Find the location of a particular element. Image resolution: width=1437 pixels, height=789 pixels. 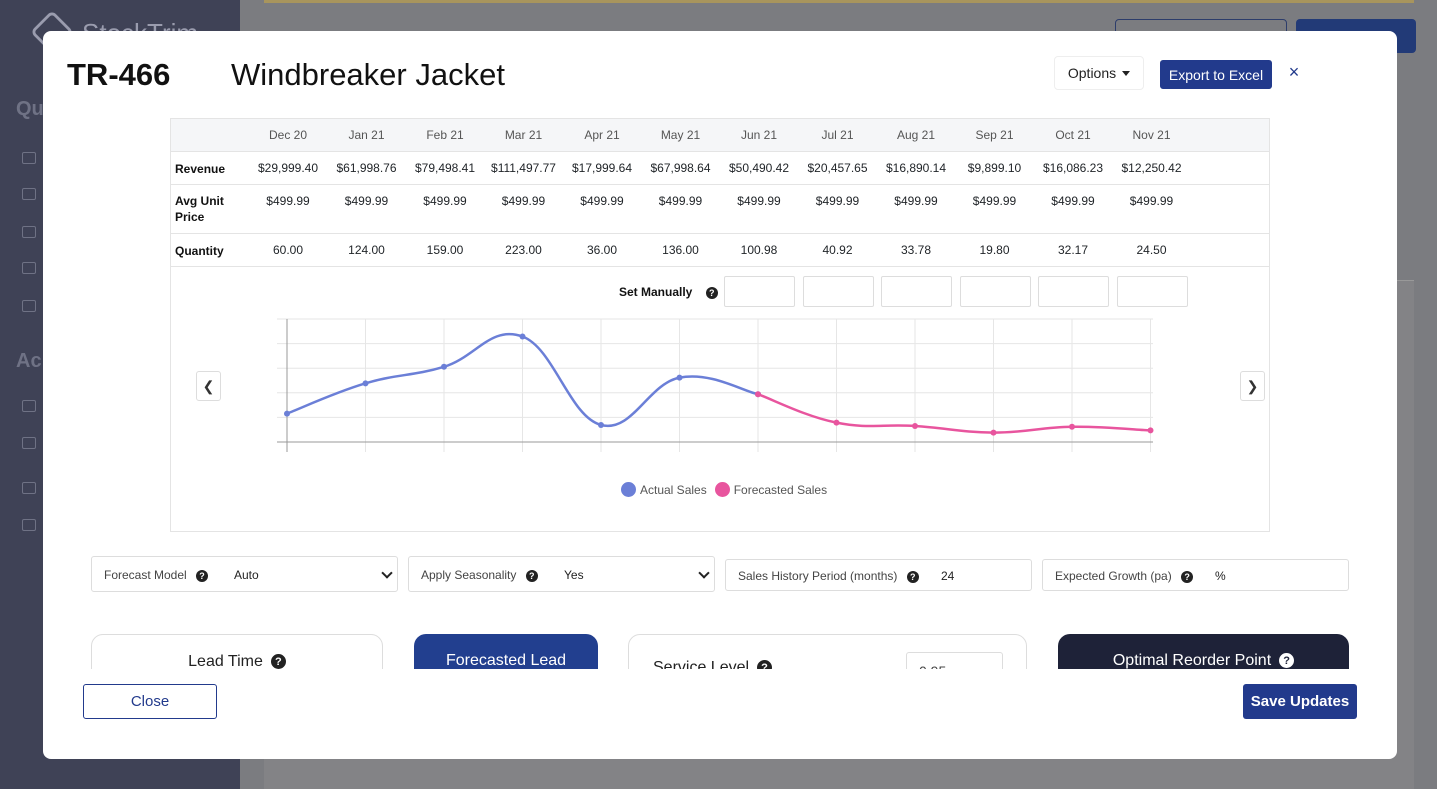

chart-next-button: ❯ is located at coordinates (1252, 386).